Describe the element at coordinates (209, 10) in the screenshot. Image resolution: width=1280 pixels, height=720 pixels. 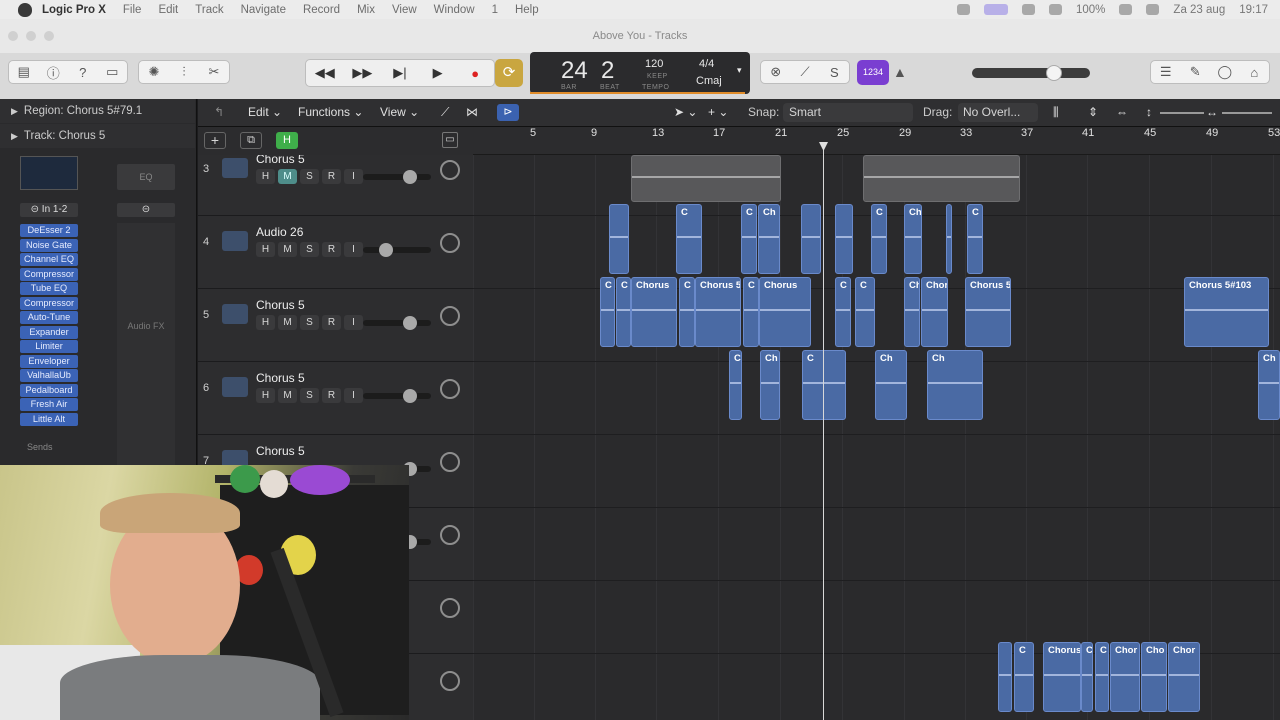
I see `menu-track: Track` at that location.